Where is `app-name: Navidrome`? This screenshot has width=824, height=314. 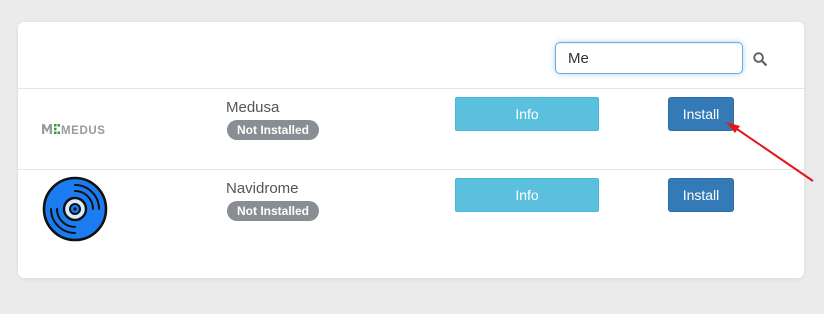 app-name: Navidrome is located at coordinates (262, 188).